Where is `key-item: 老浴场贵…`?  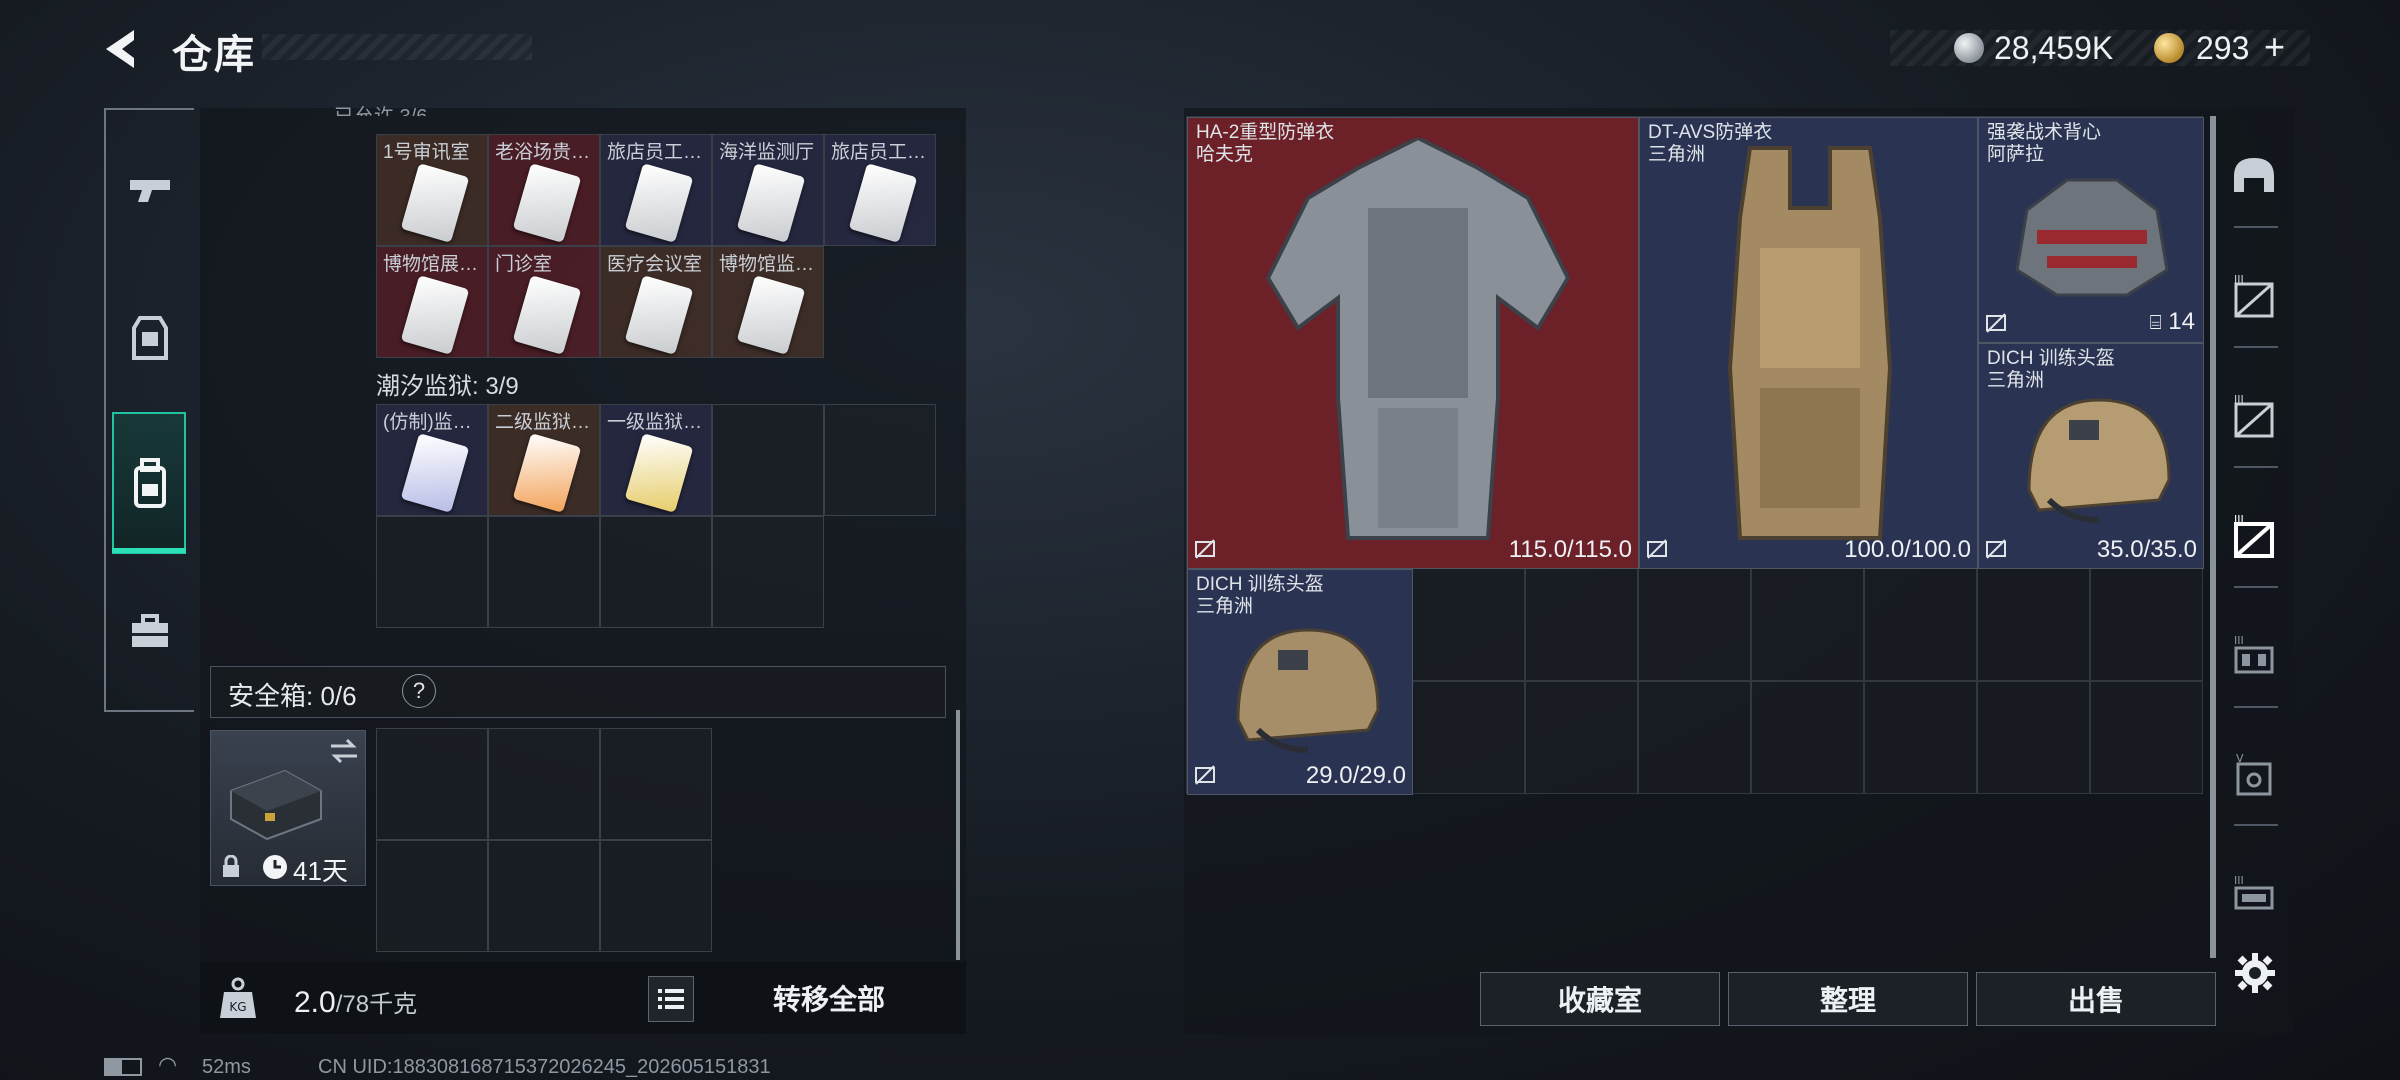
key-item: 老浴场贵… is located at coordinates (544, 190).